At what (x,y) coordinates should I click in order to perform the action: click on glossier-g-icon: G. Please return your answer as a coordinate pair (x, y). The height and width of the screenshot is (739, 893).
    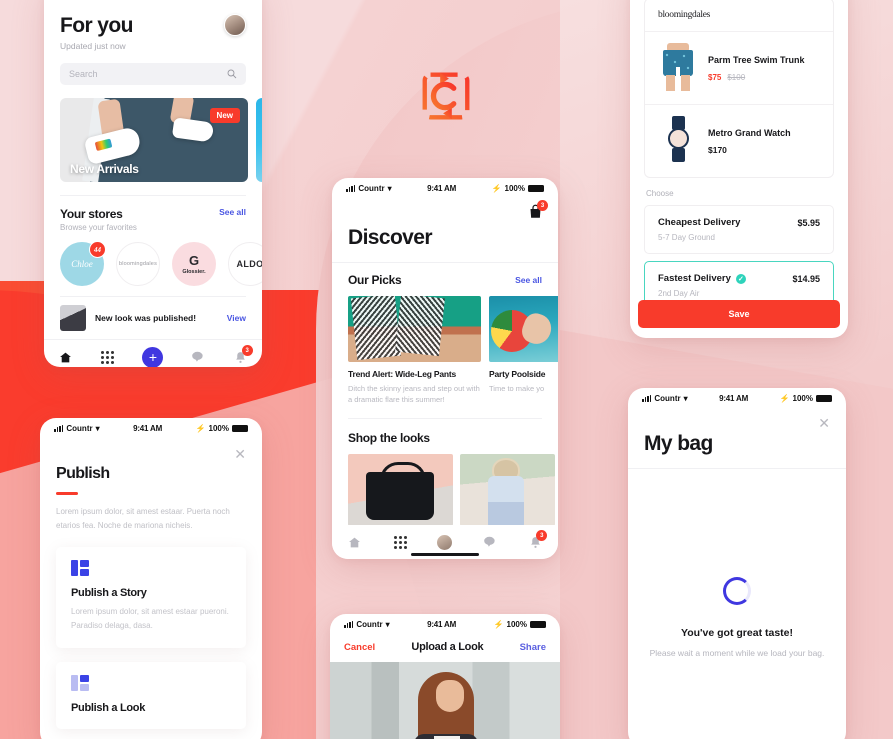
    Looking at the image, I should click on (194, 260).